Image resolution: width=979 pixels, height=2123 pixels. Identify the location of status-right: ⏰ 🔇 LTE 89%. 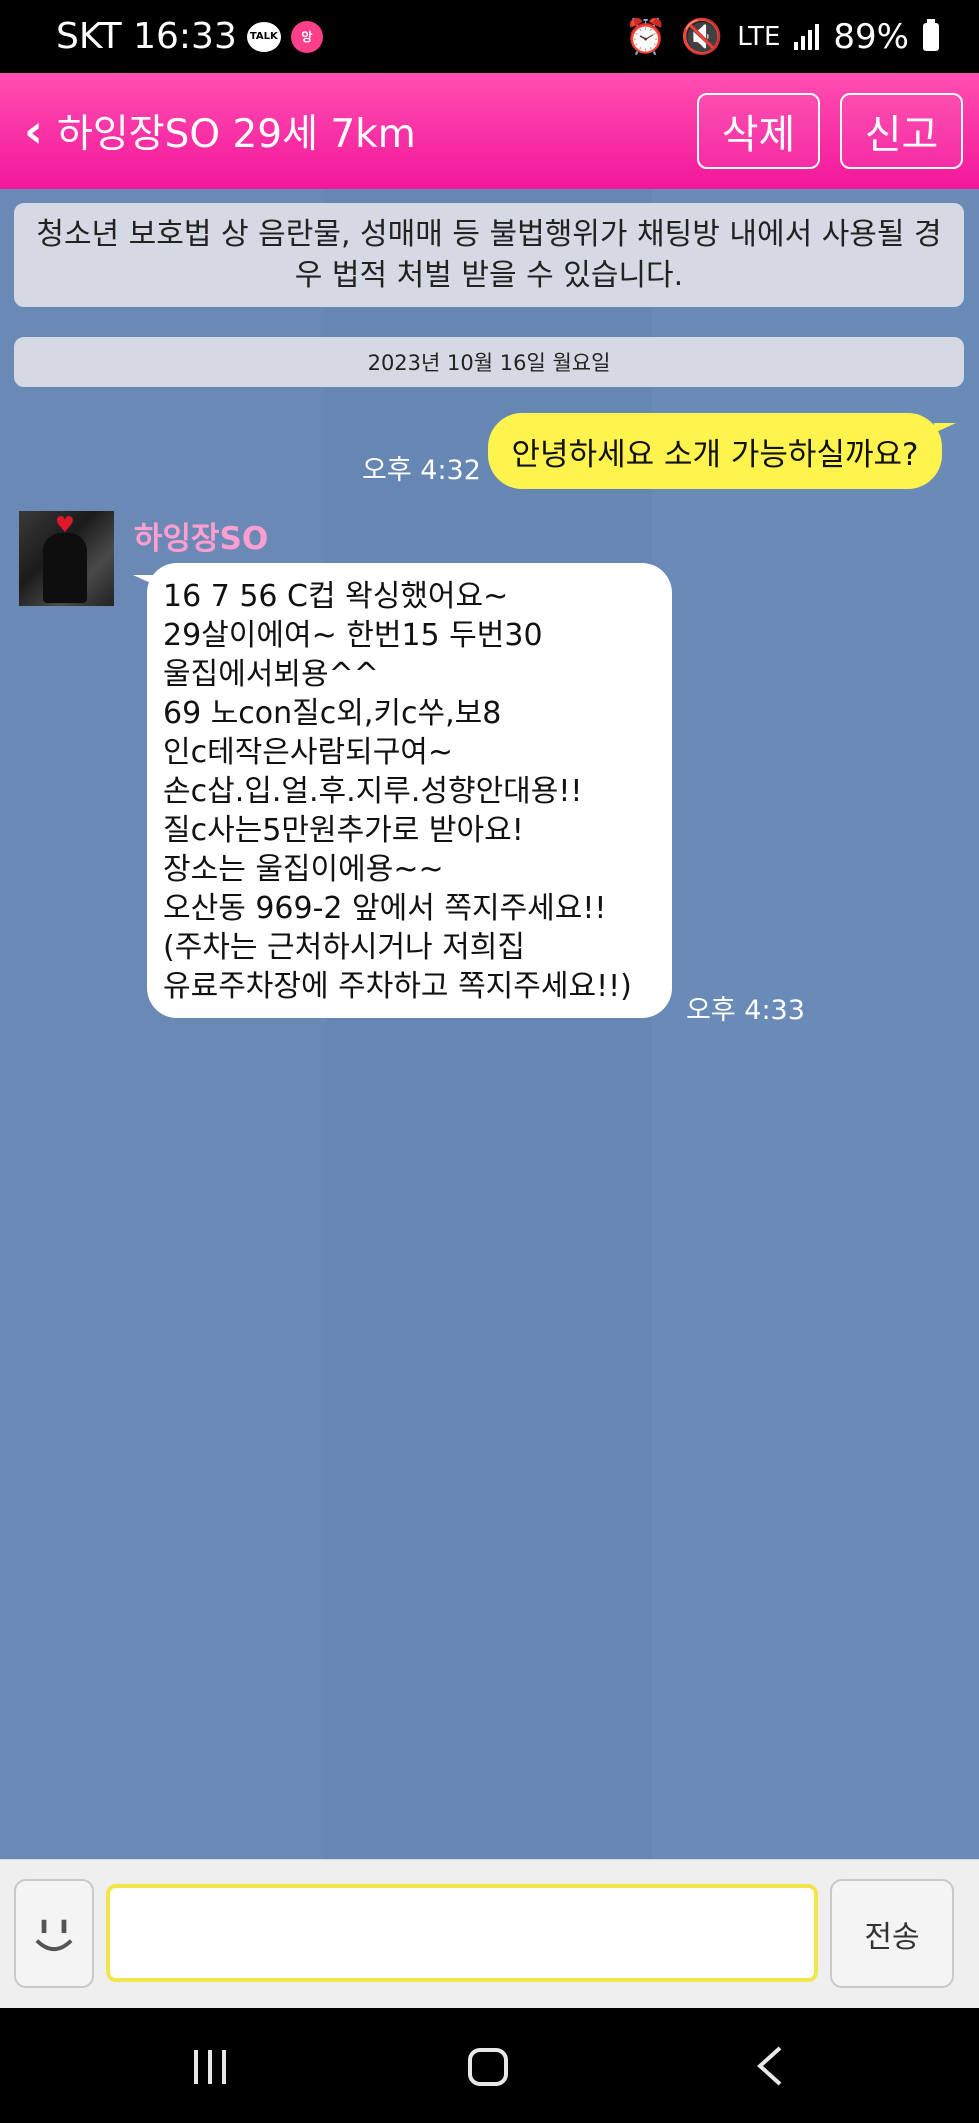
(782, 37).